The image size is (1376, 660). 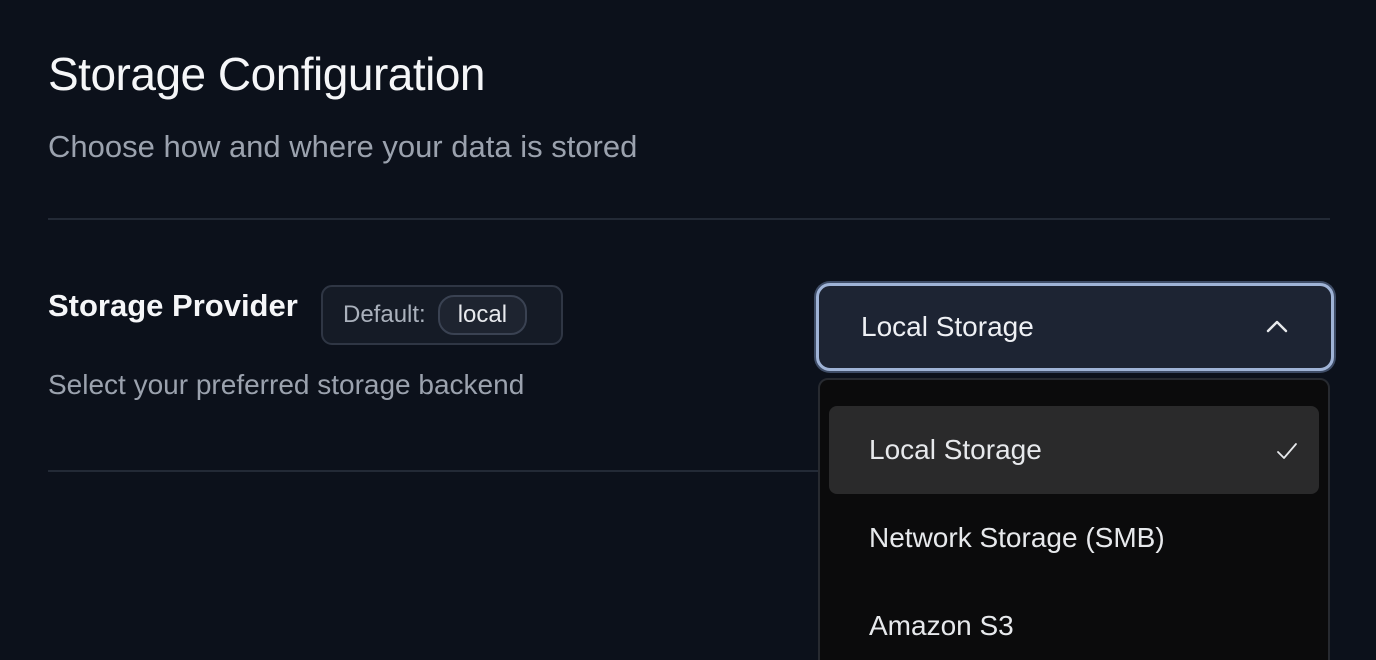 What do you see at coordinates (267, 74) in the screenshot?
I see `page-title: Storage Configuration` at bounding box center [267, 74].